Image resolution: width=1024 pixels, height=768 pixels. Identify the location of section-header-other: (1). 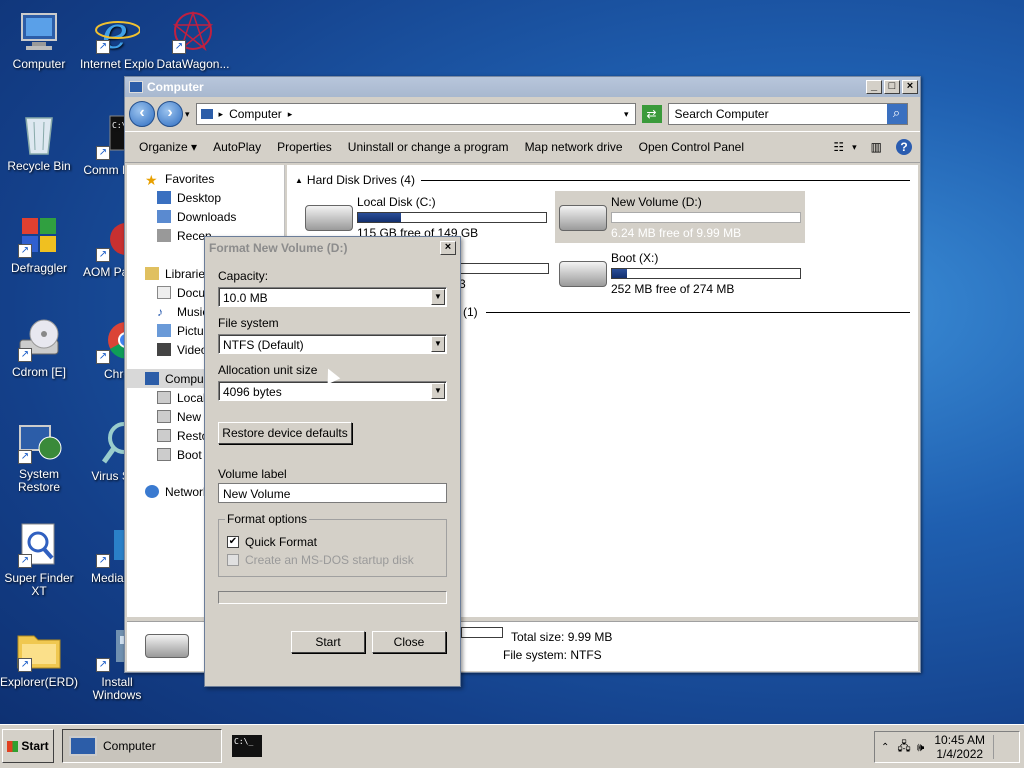
(686, 312).